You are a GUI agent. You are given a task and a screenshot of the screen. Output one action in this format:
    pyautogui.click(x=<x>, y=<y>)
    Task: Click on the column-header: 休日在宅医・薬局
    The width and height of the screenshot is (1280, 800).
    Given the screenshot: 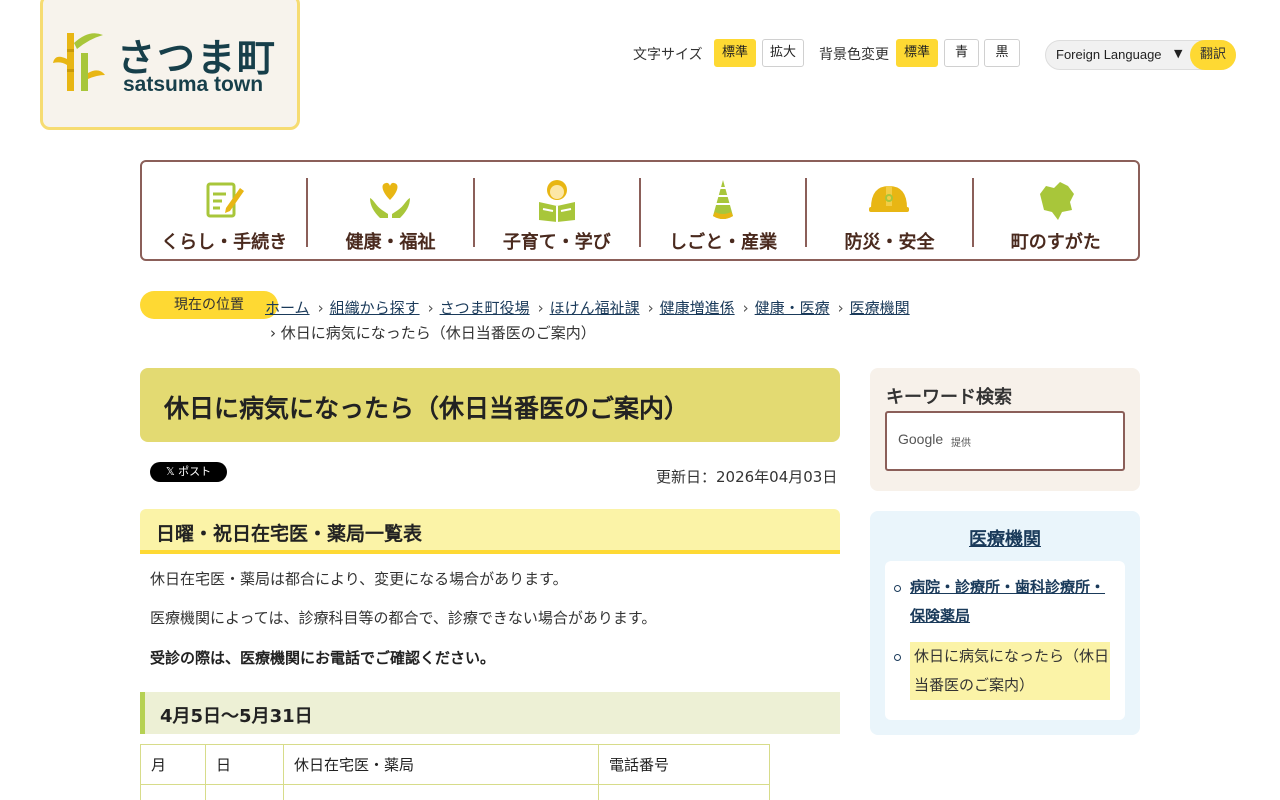 What is the action you would take?
    pyautogui.click(x=441, y=764)
    